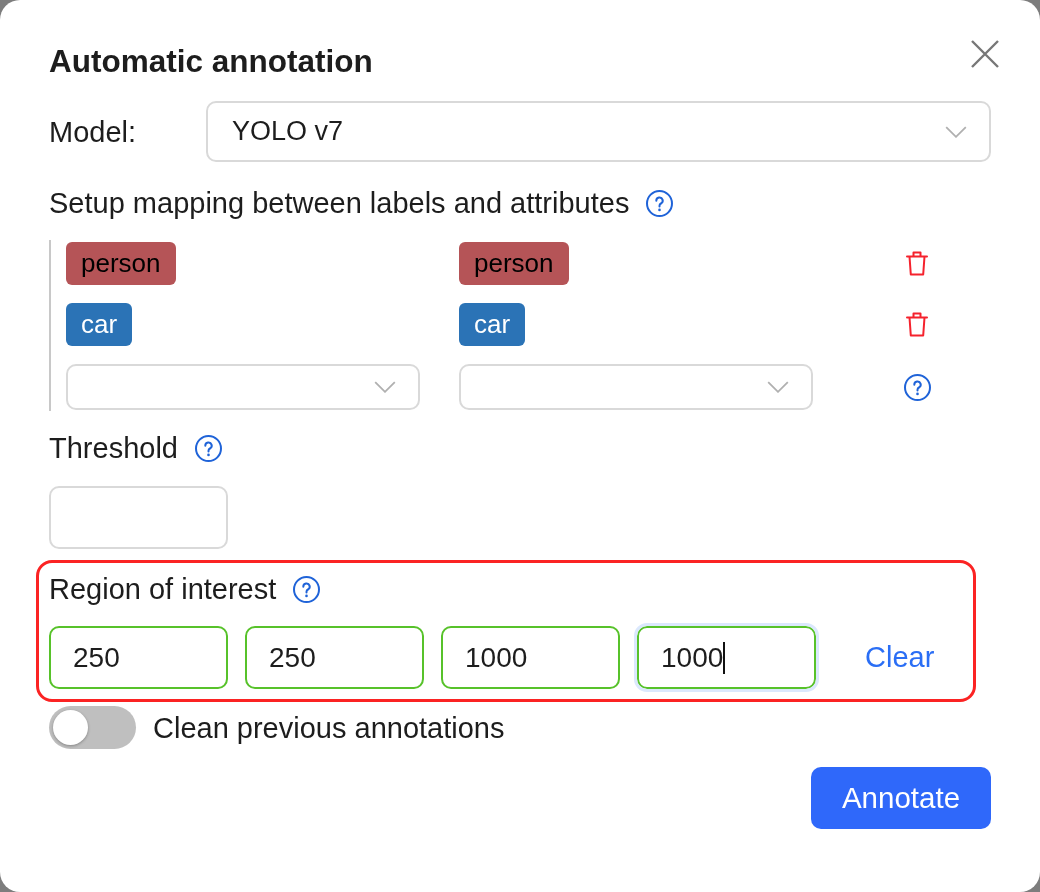  Describe the element at coordinates (113, 448) in the screenshot. I see `section-title: Threshold` at that location.